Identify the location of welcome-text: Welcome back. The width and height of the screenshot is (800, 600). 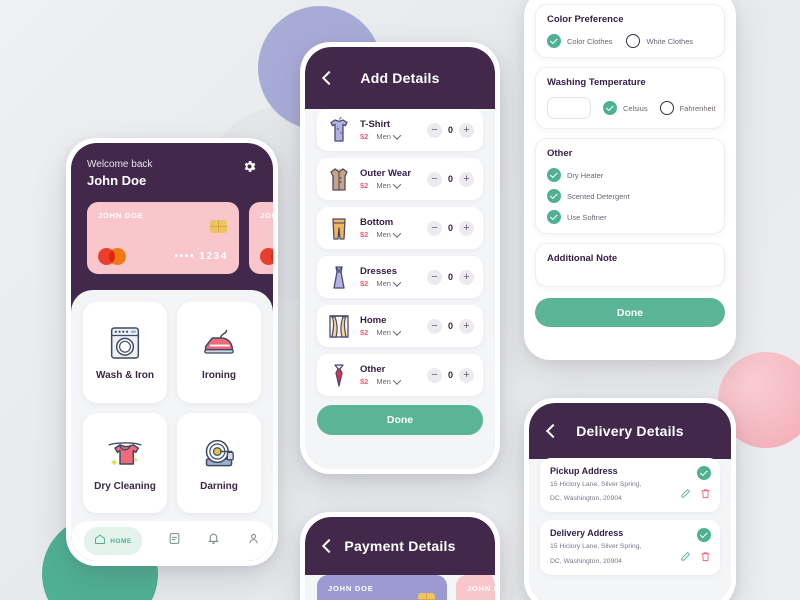
(120, 164).